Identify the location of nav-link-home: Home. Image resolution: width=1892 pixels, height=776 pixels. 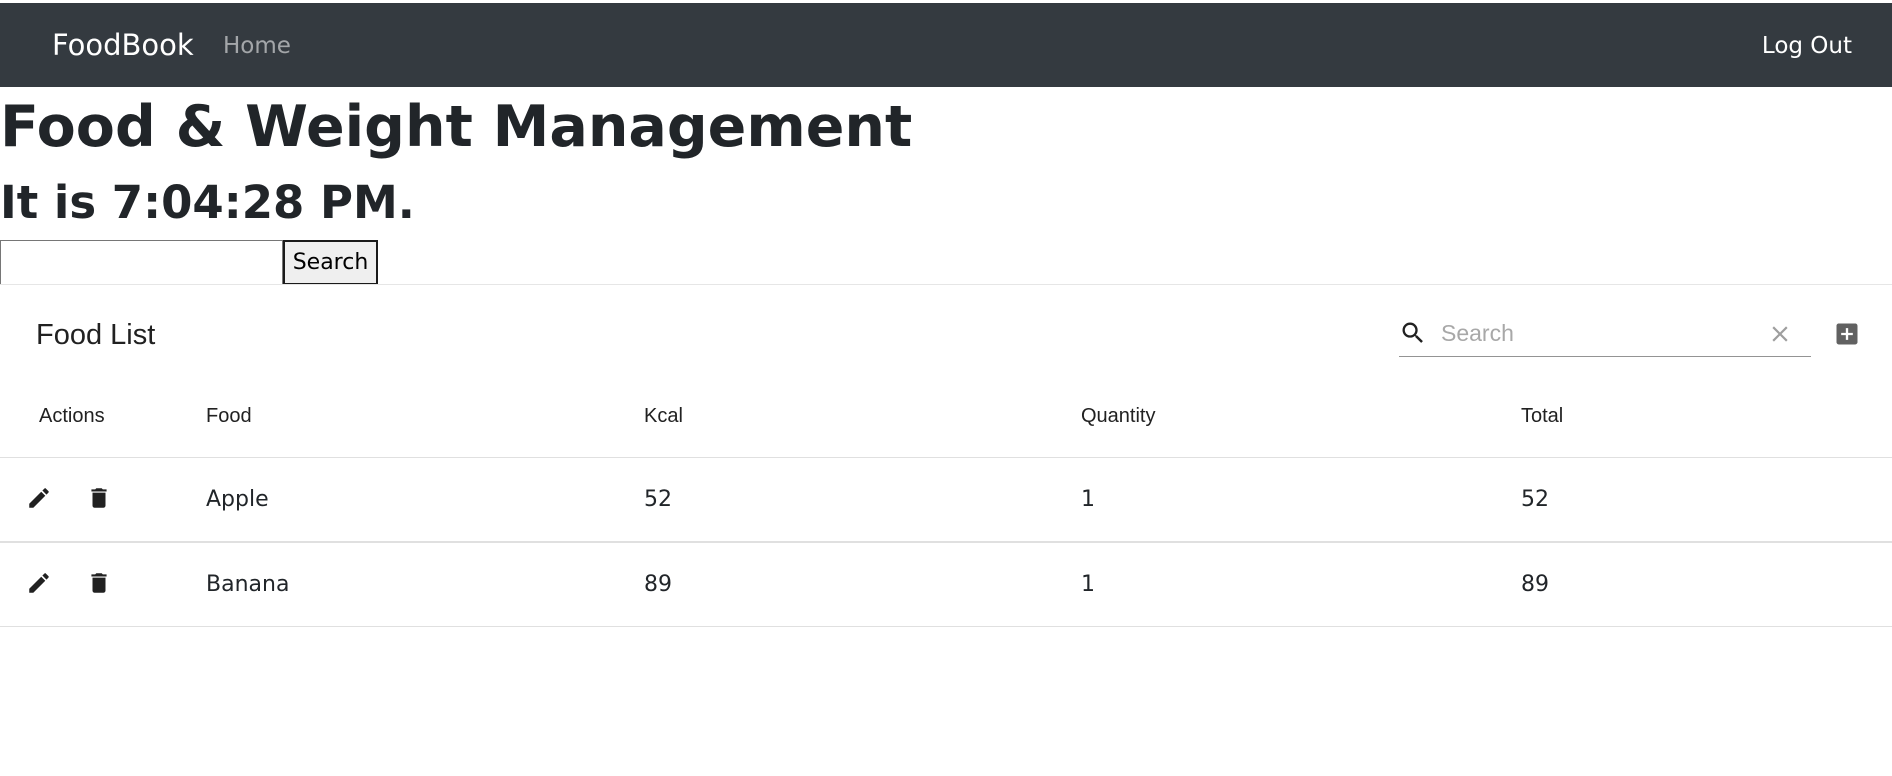
(257, 46).